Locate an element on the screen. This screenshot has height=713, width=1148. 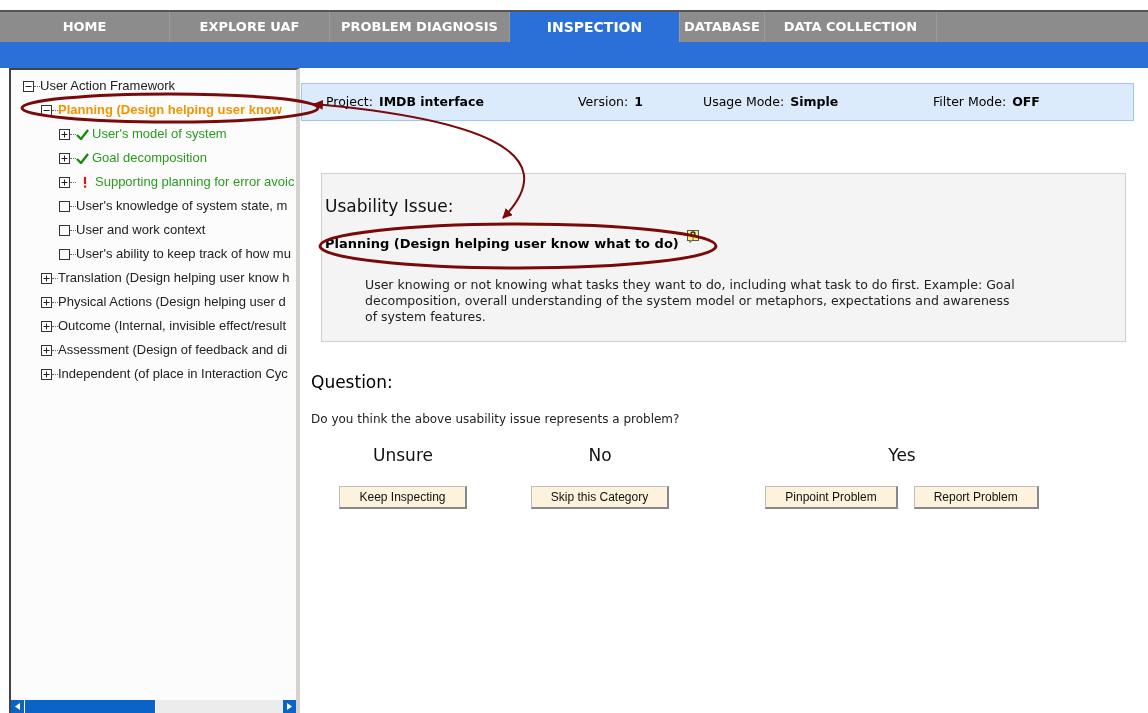
field-value: IMDB interface is located at coordinates (431, 101).